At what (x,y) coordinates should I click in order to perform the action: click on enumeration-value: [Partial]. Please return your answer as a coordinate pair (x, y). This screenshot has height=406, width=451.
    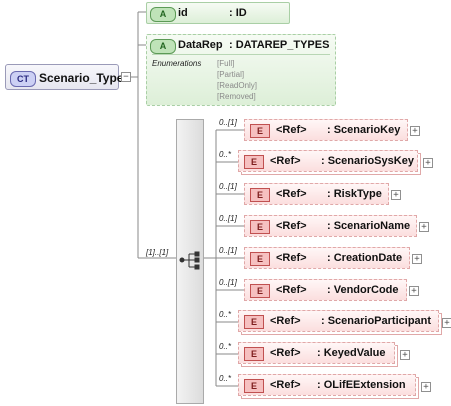
    Looking at the image, I should click on (231, 74).